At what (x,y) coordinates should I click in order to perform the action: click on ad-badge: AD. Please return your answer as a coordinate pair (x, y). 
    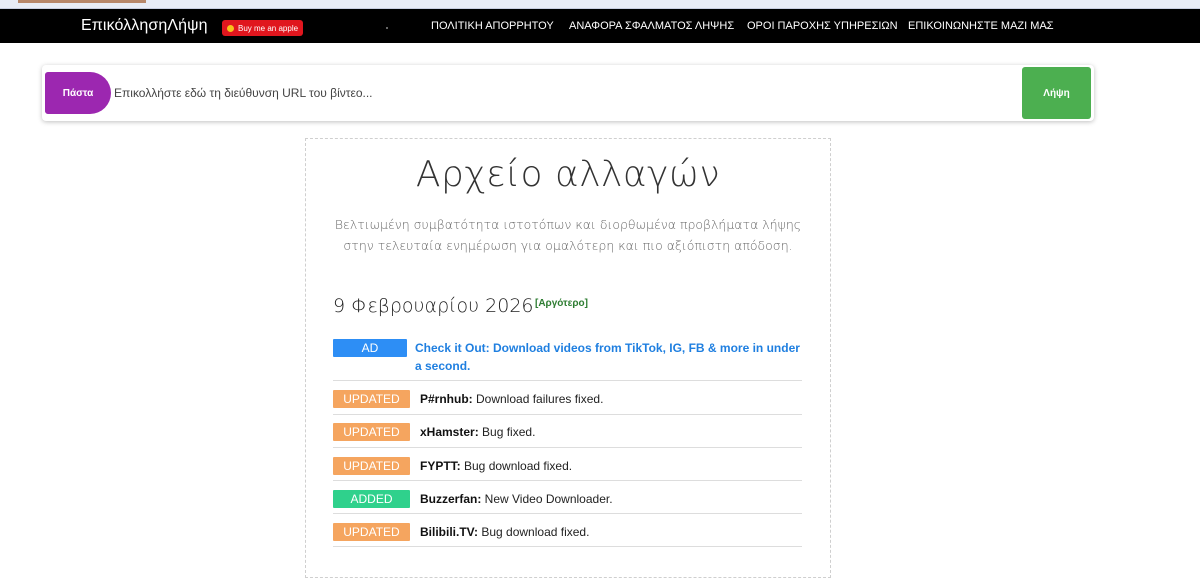
    Looking at the image, I should click on (370, 348).